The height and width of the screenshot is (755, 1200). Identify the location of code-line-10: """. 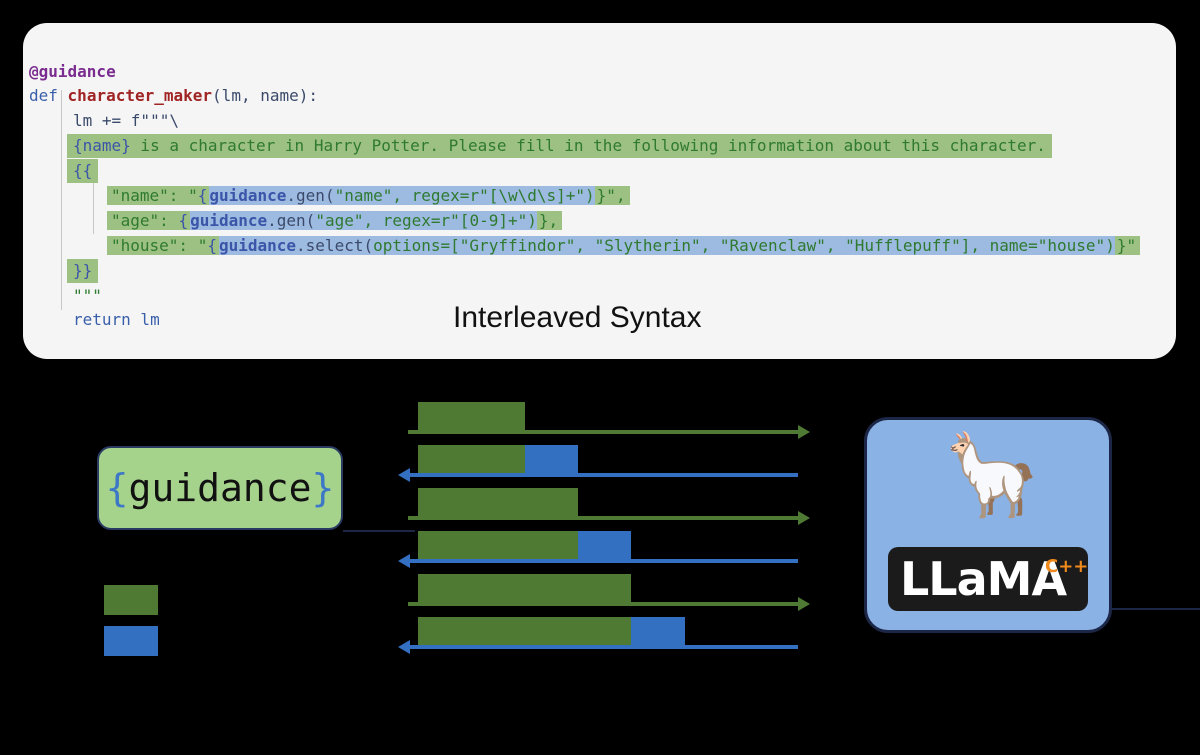
(87, 295).